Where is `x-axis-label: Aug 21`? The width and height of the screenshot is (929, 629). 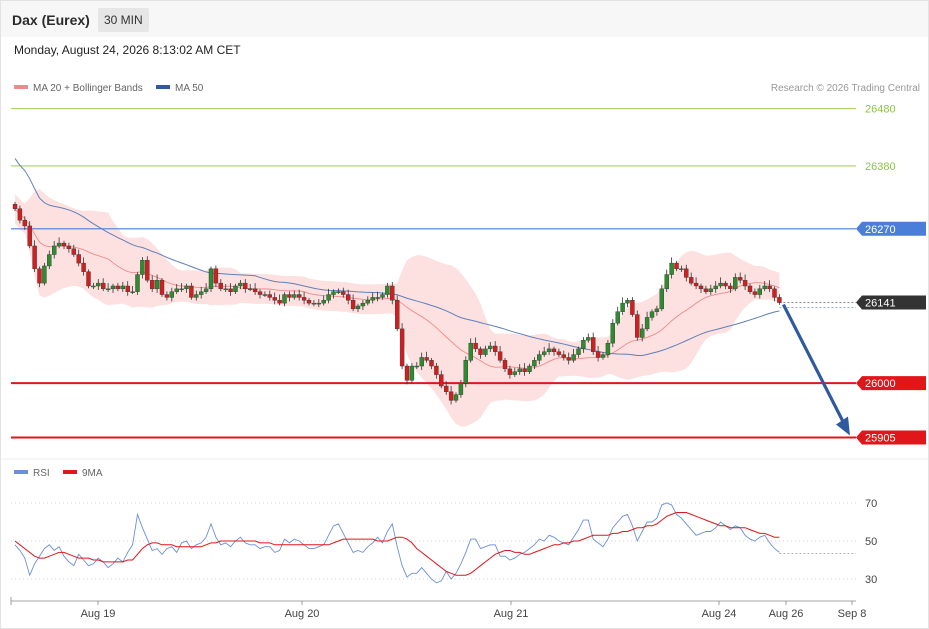 x-axis-label: Aug 21 is located at coordinates (511, 614).